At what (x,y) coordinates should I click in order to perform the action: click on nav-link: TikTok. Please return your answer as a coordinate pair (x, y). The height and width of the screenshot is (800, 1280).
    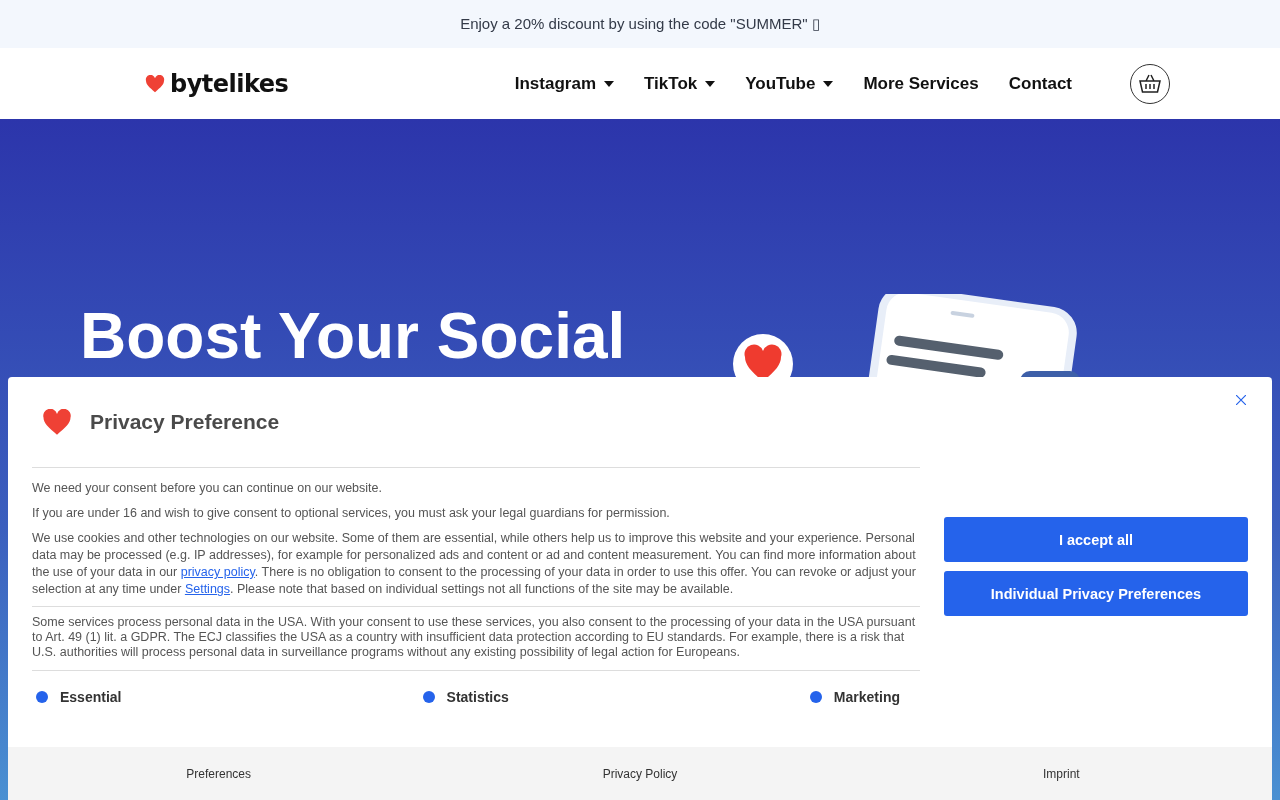
    Looking at the image, I should click on (680, 83).